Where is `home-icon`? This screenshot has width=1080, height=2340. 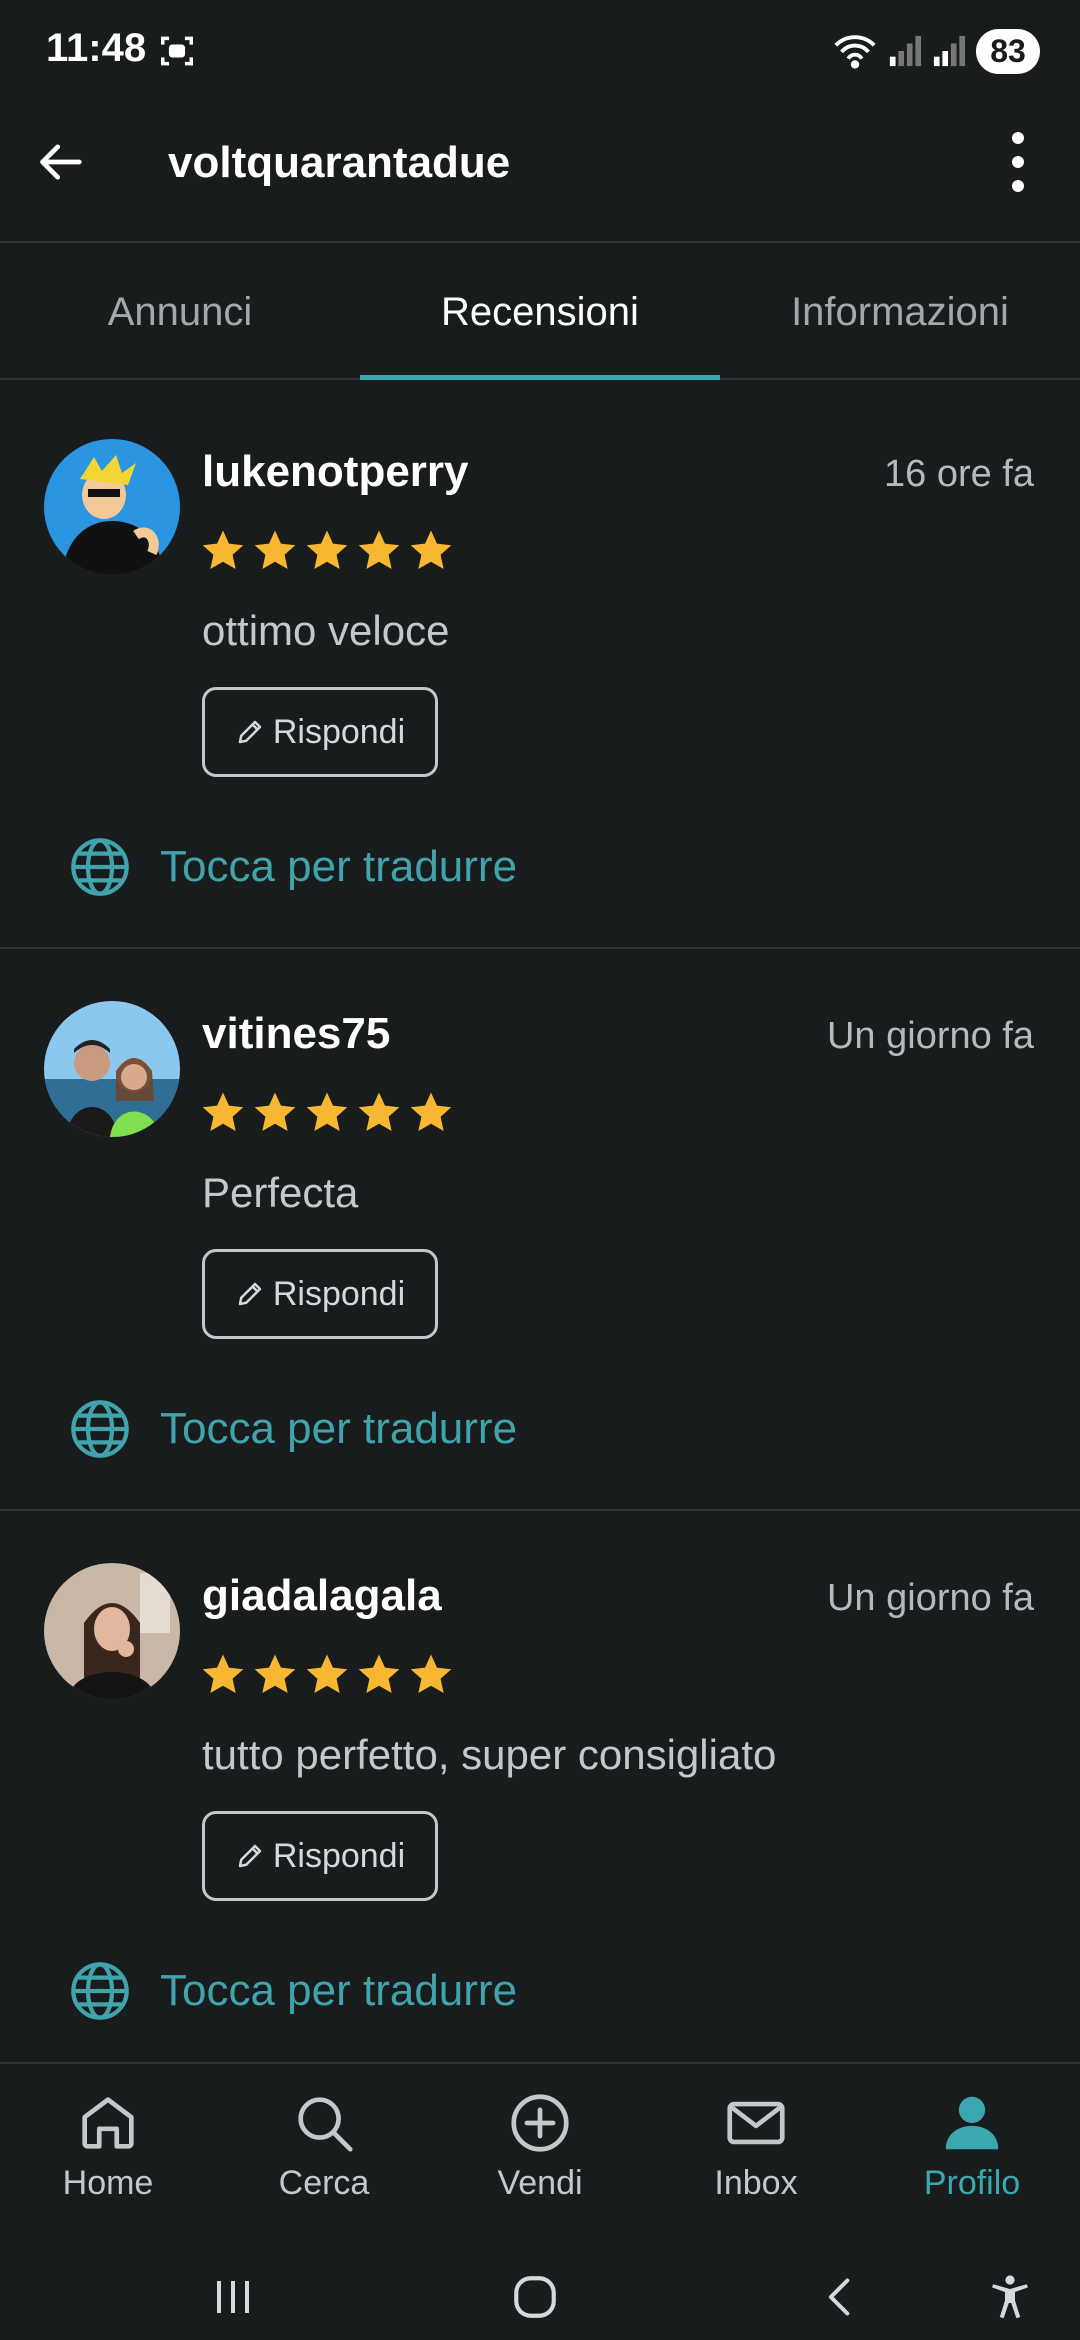
home-icon is located at coordinates (108, 2123).